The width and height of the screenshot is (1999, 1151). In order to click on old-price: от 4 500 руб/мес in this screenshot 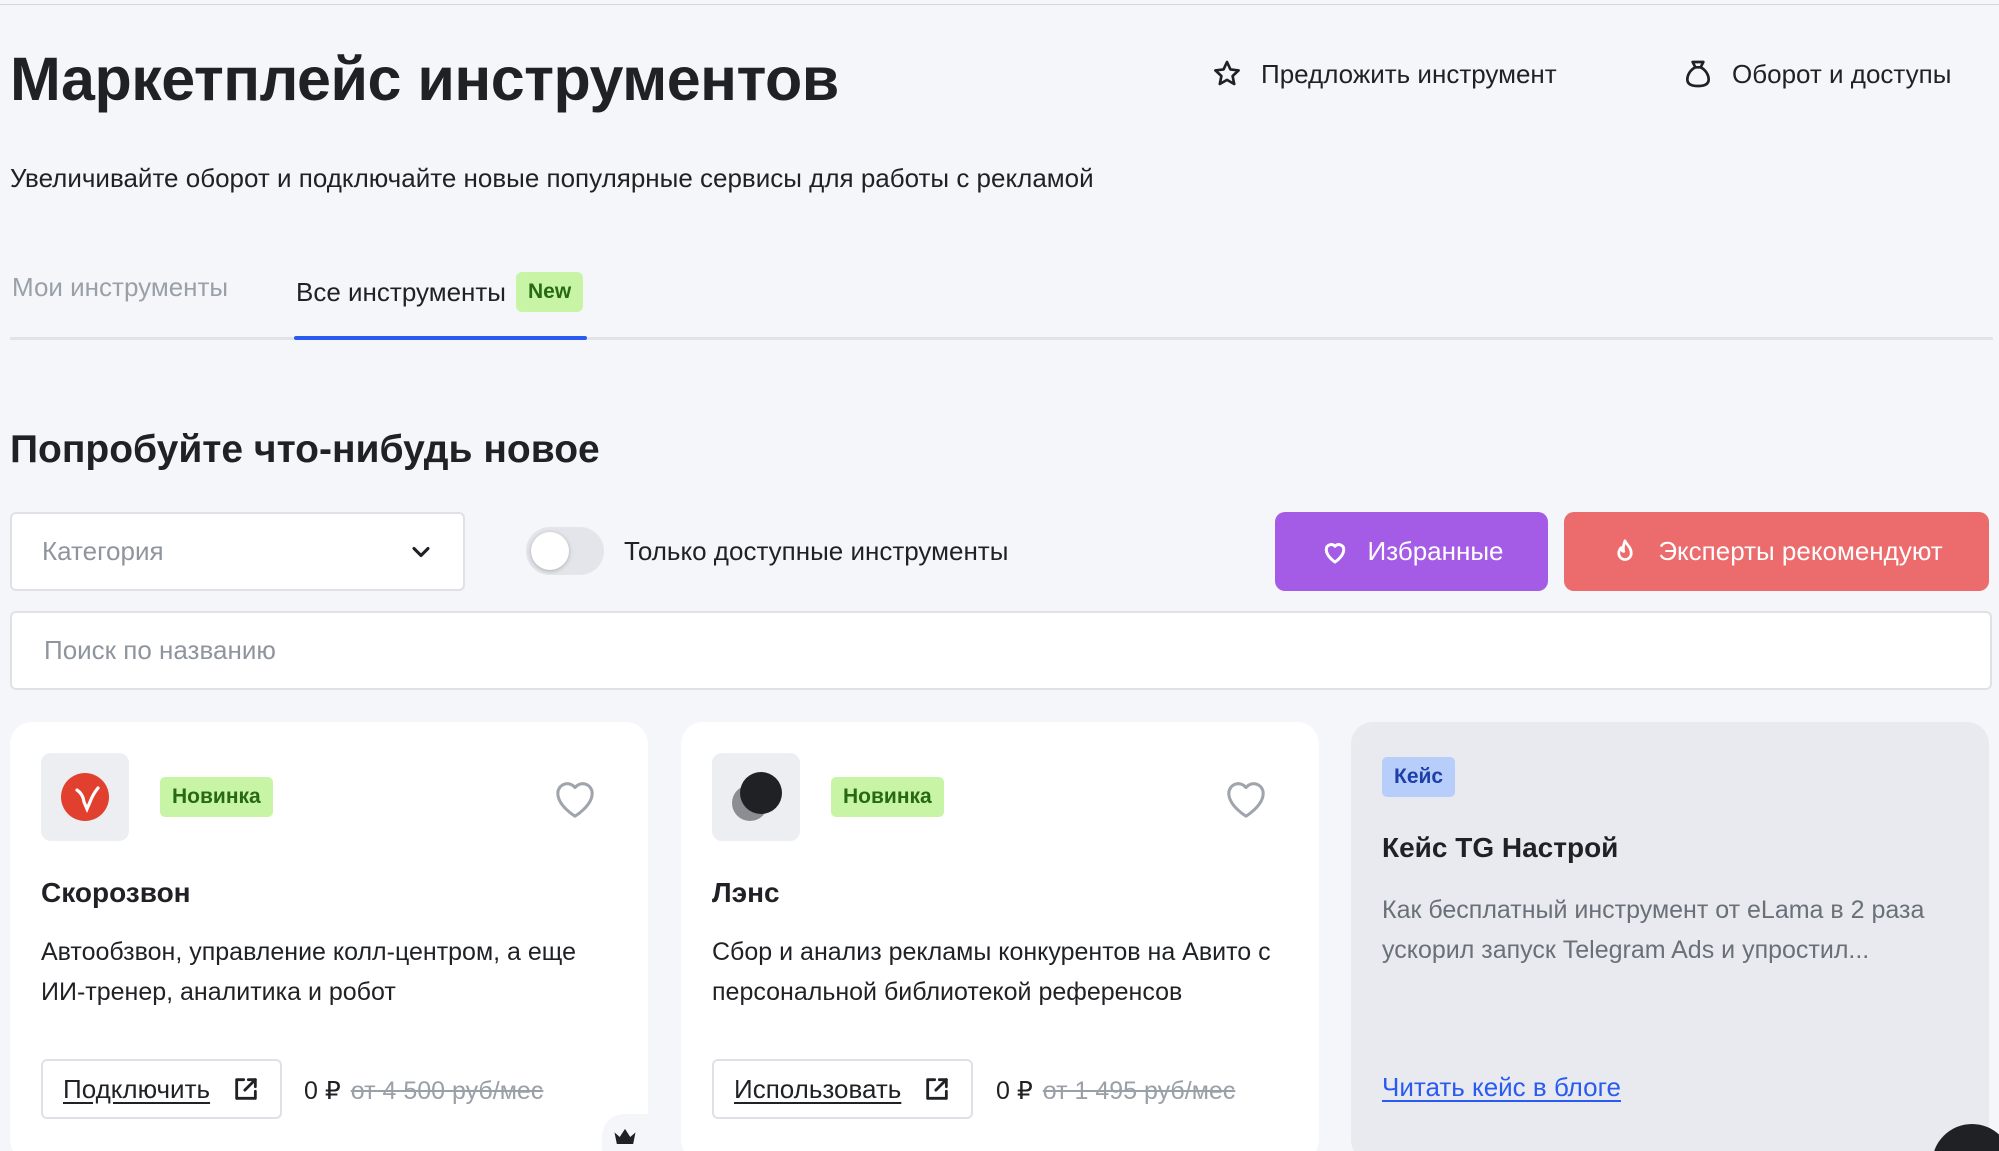, I will do `click(447, 1091)`.